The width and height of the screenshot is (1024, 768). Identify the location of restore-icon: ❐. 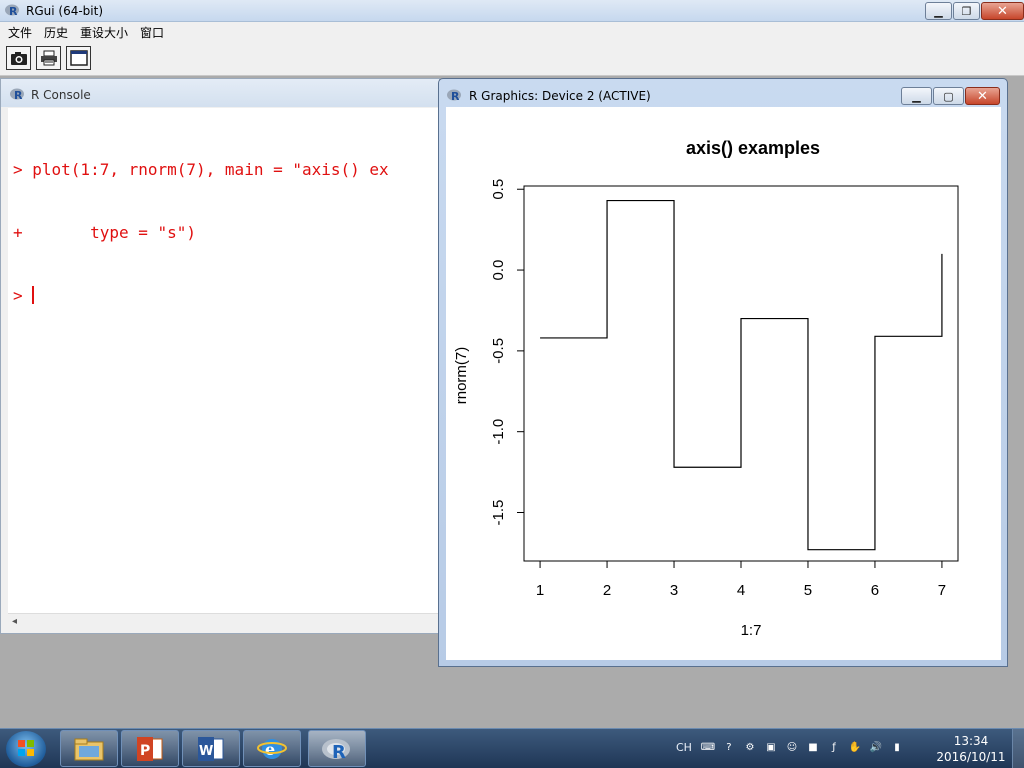
(966, 11).